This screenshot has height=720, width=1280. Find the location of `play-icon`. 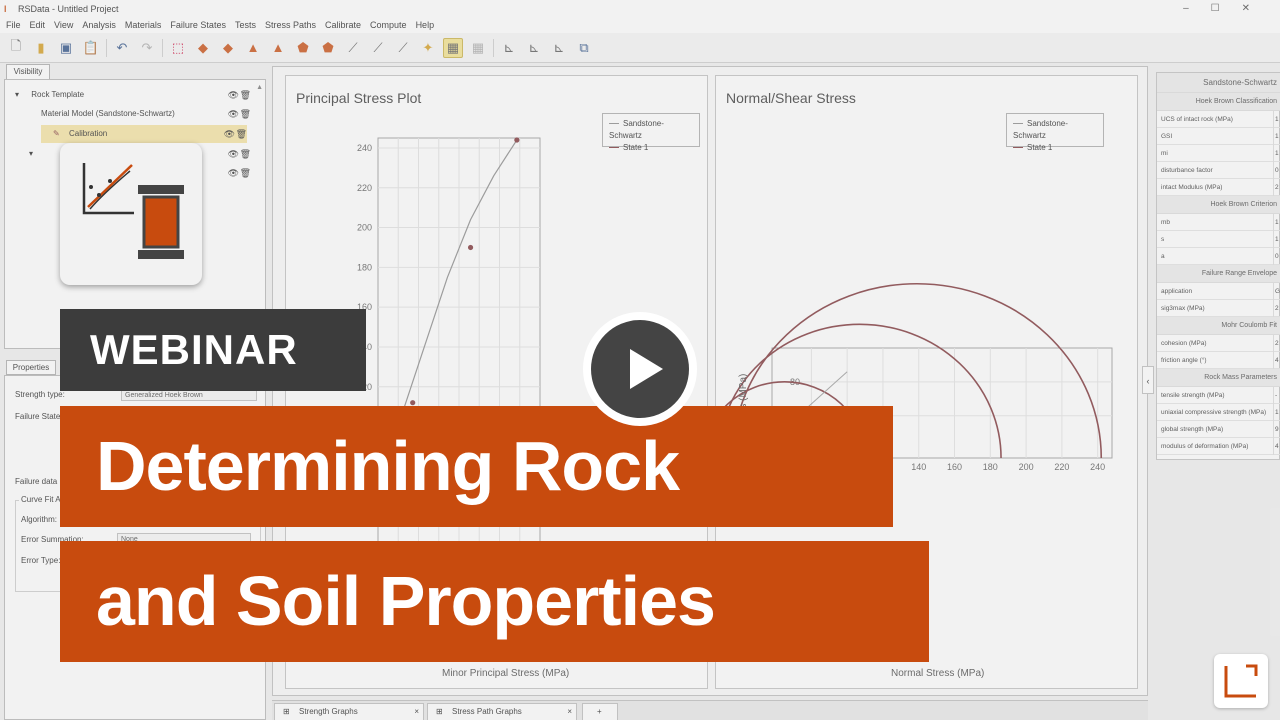

play-icon is located at coordinates (640, 369).